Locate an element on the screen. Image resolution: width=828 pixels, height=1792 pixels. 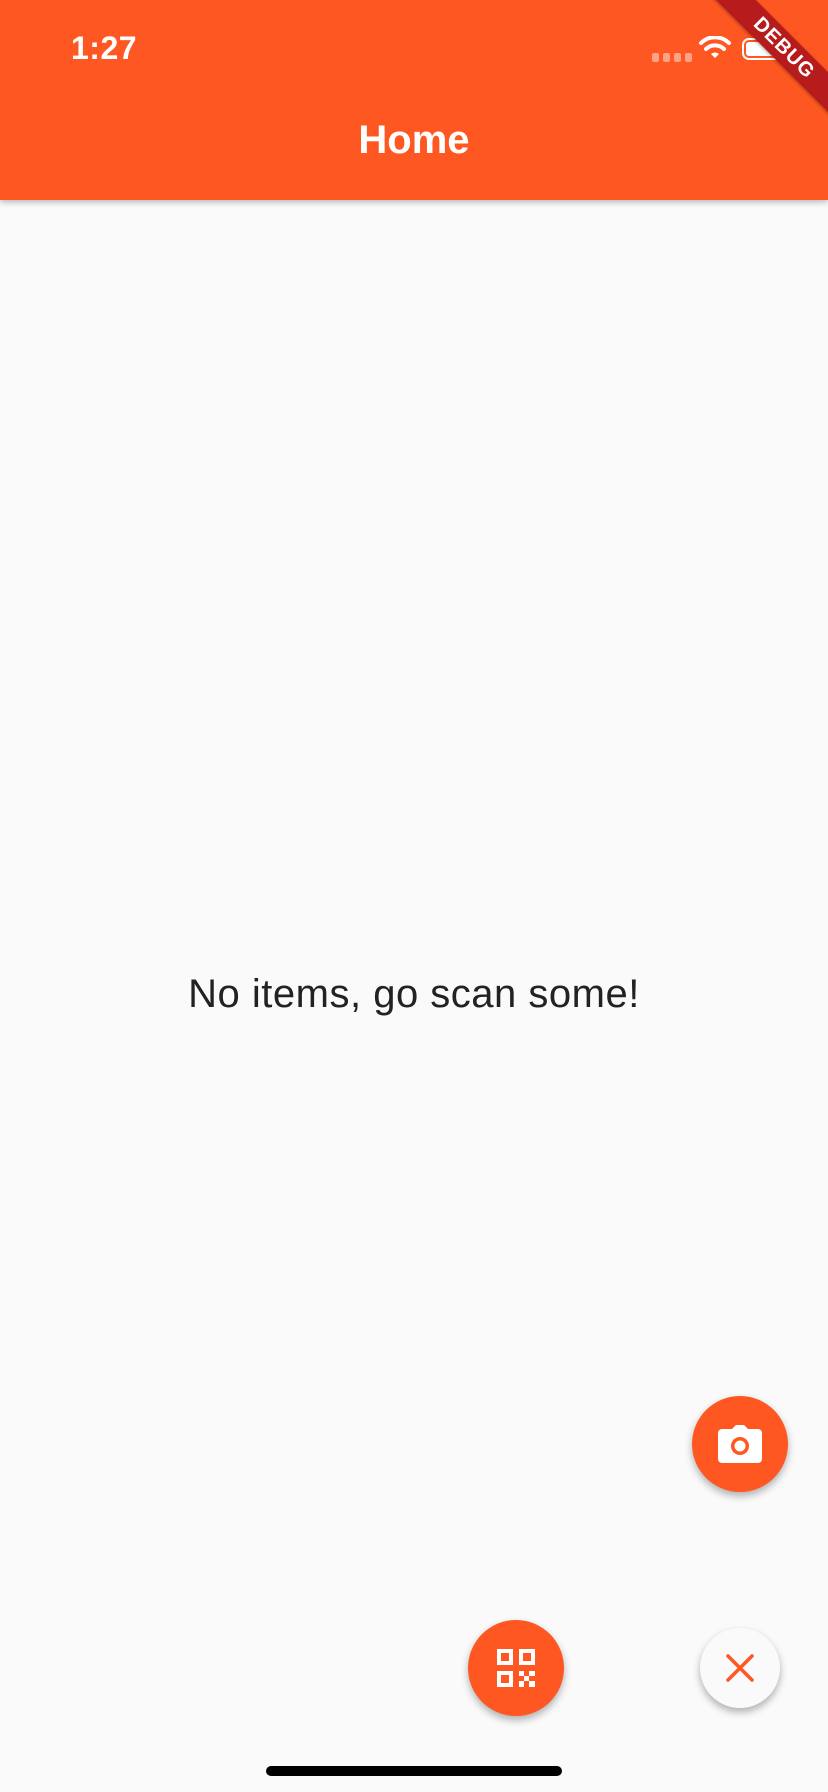
status-time: 1:27 is located at coordinates (104, 48).